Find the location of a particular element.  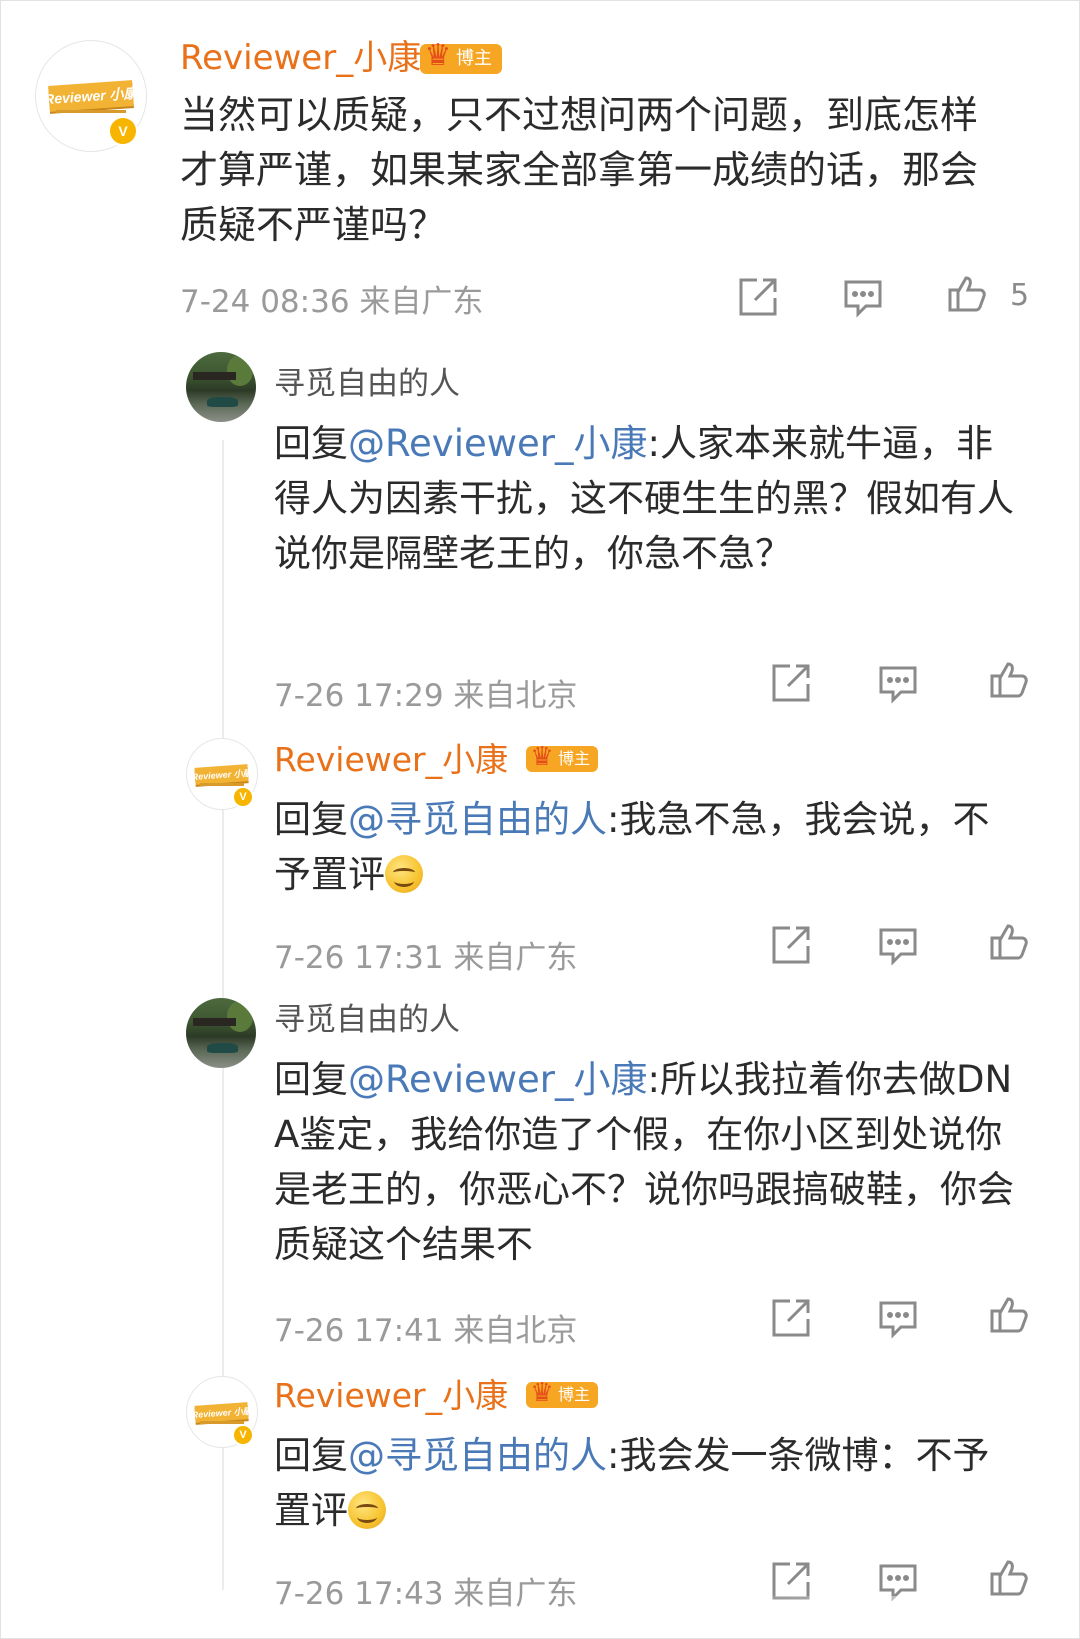

reply-time: 7-26 17:41 is located at coordinates (359, 1331).